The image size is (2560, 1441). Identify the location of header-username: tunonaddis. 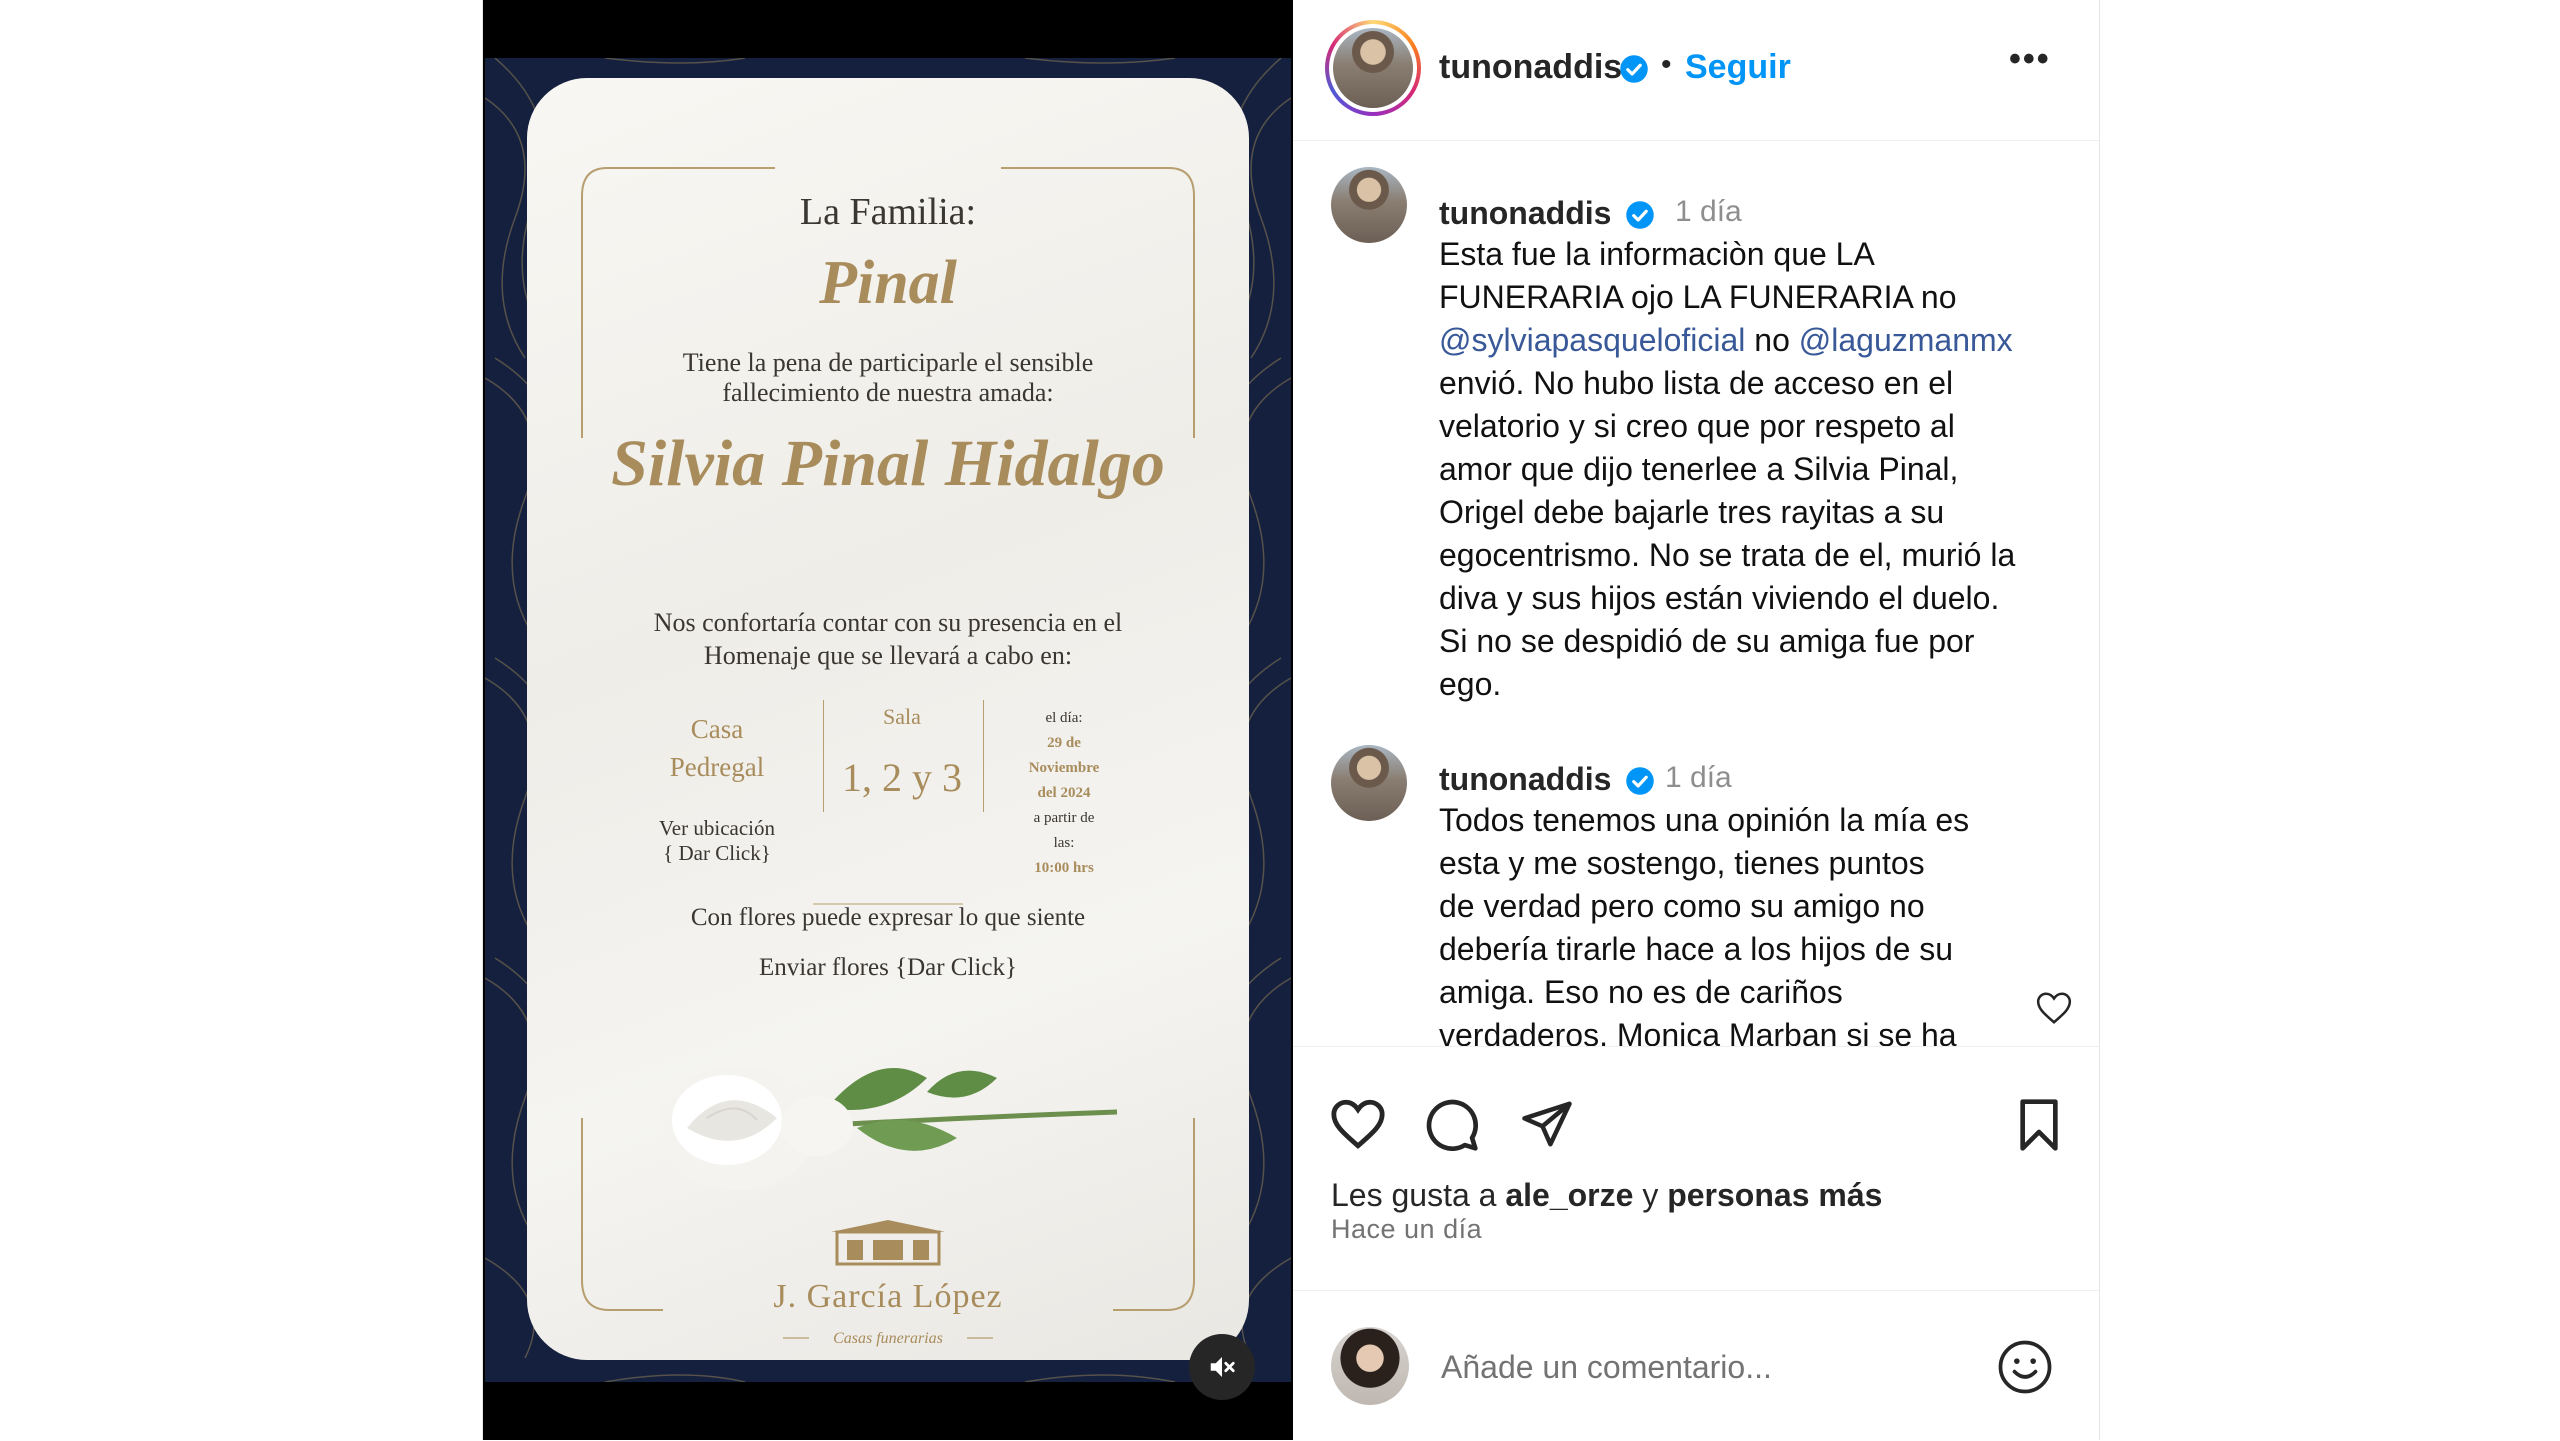
(1530, 67).